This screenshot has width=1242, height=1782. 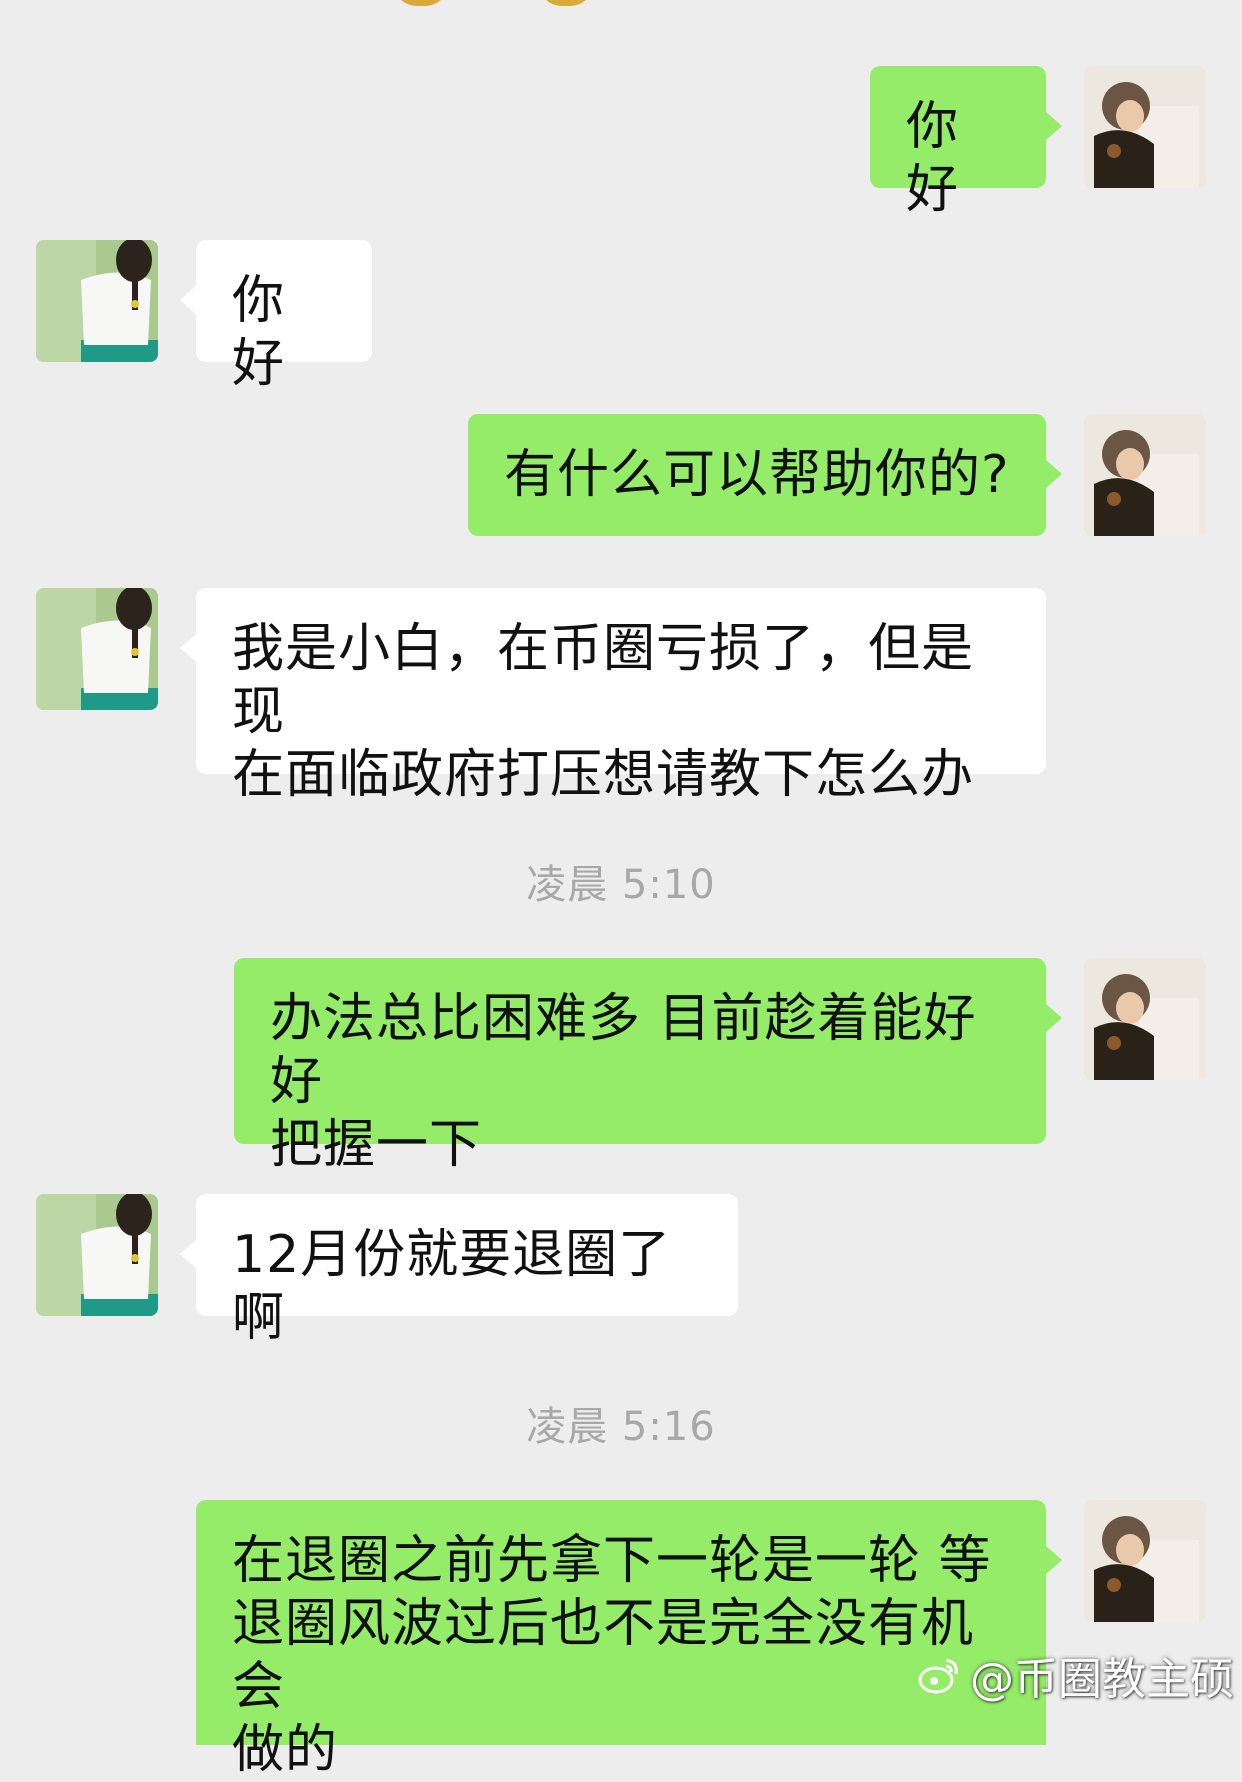 I want to click on watermark: @币圈教主硕, so click(x=1075, y=1675).